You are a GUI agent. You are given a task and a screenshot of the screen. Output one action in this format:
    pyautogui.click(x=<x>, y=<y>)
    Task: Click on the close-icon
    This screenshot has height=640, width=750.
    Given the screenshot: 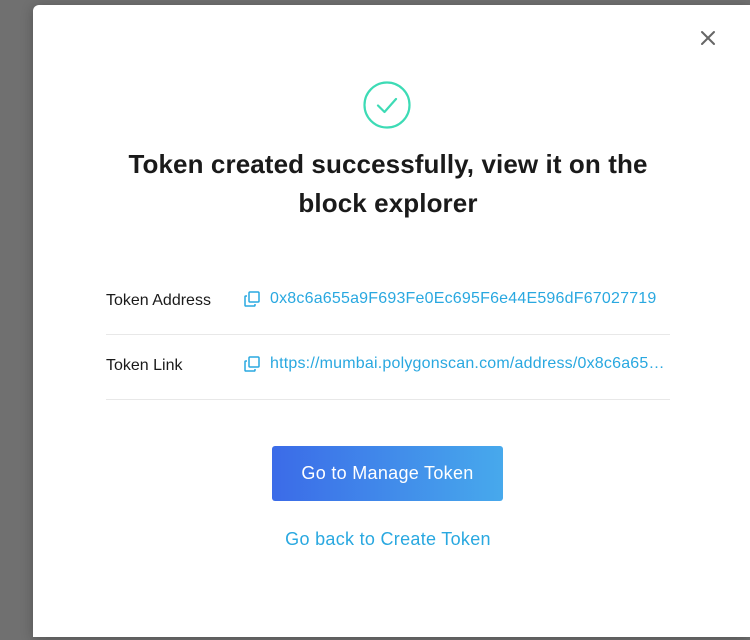 What is the action you would take?
    pyautogui.click(x=708, y=38)
    